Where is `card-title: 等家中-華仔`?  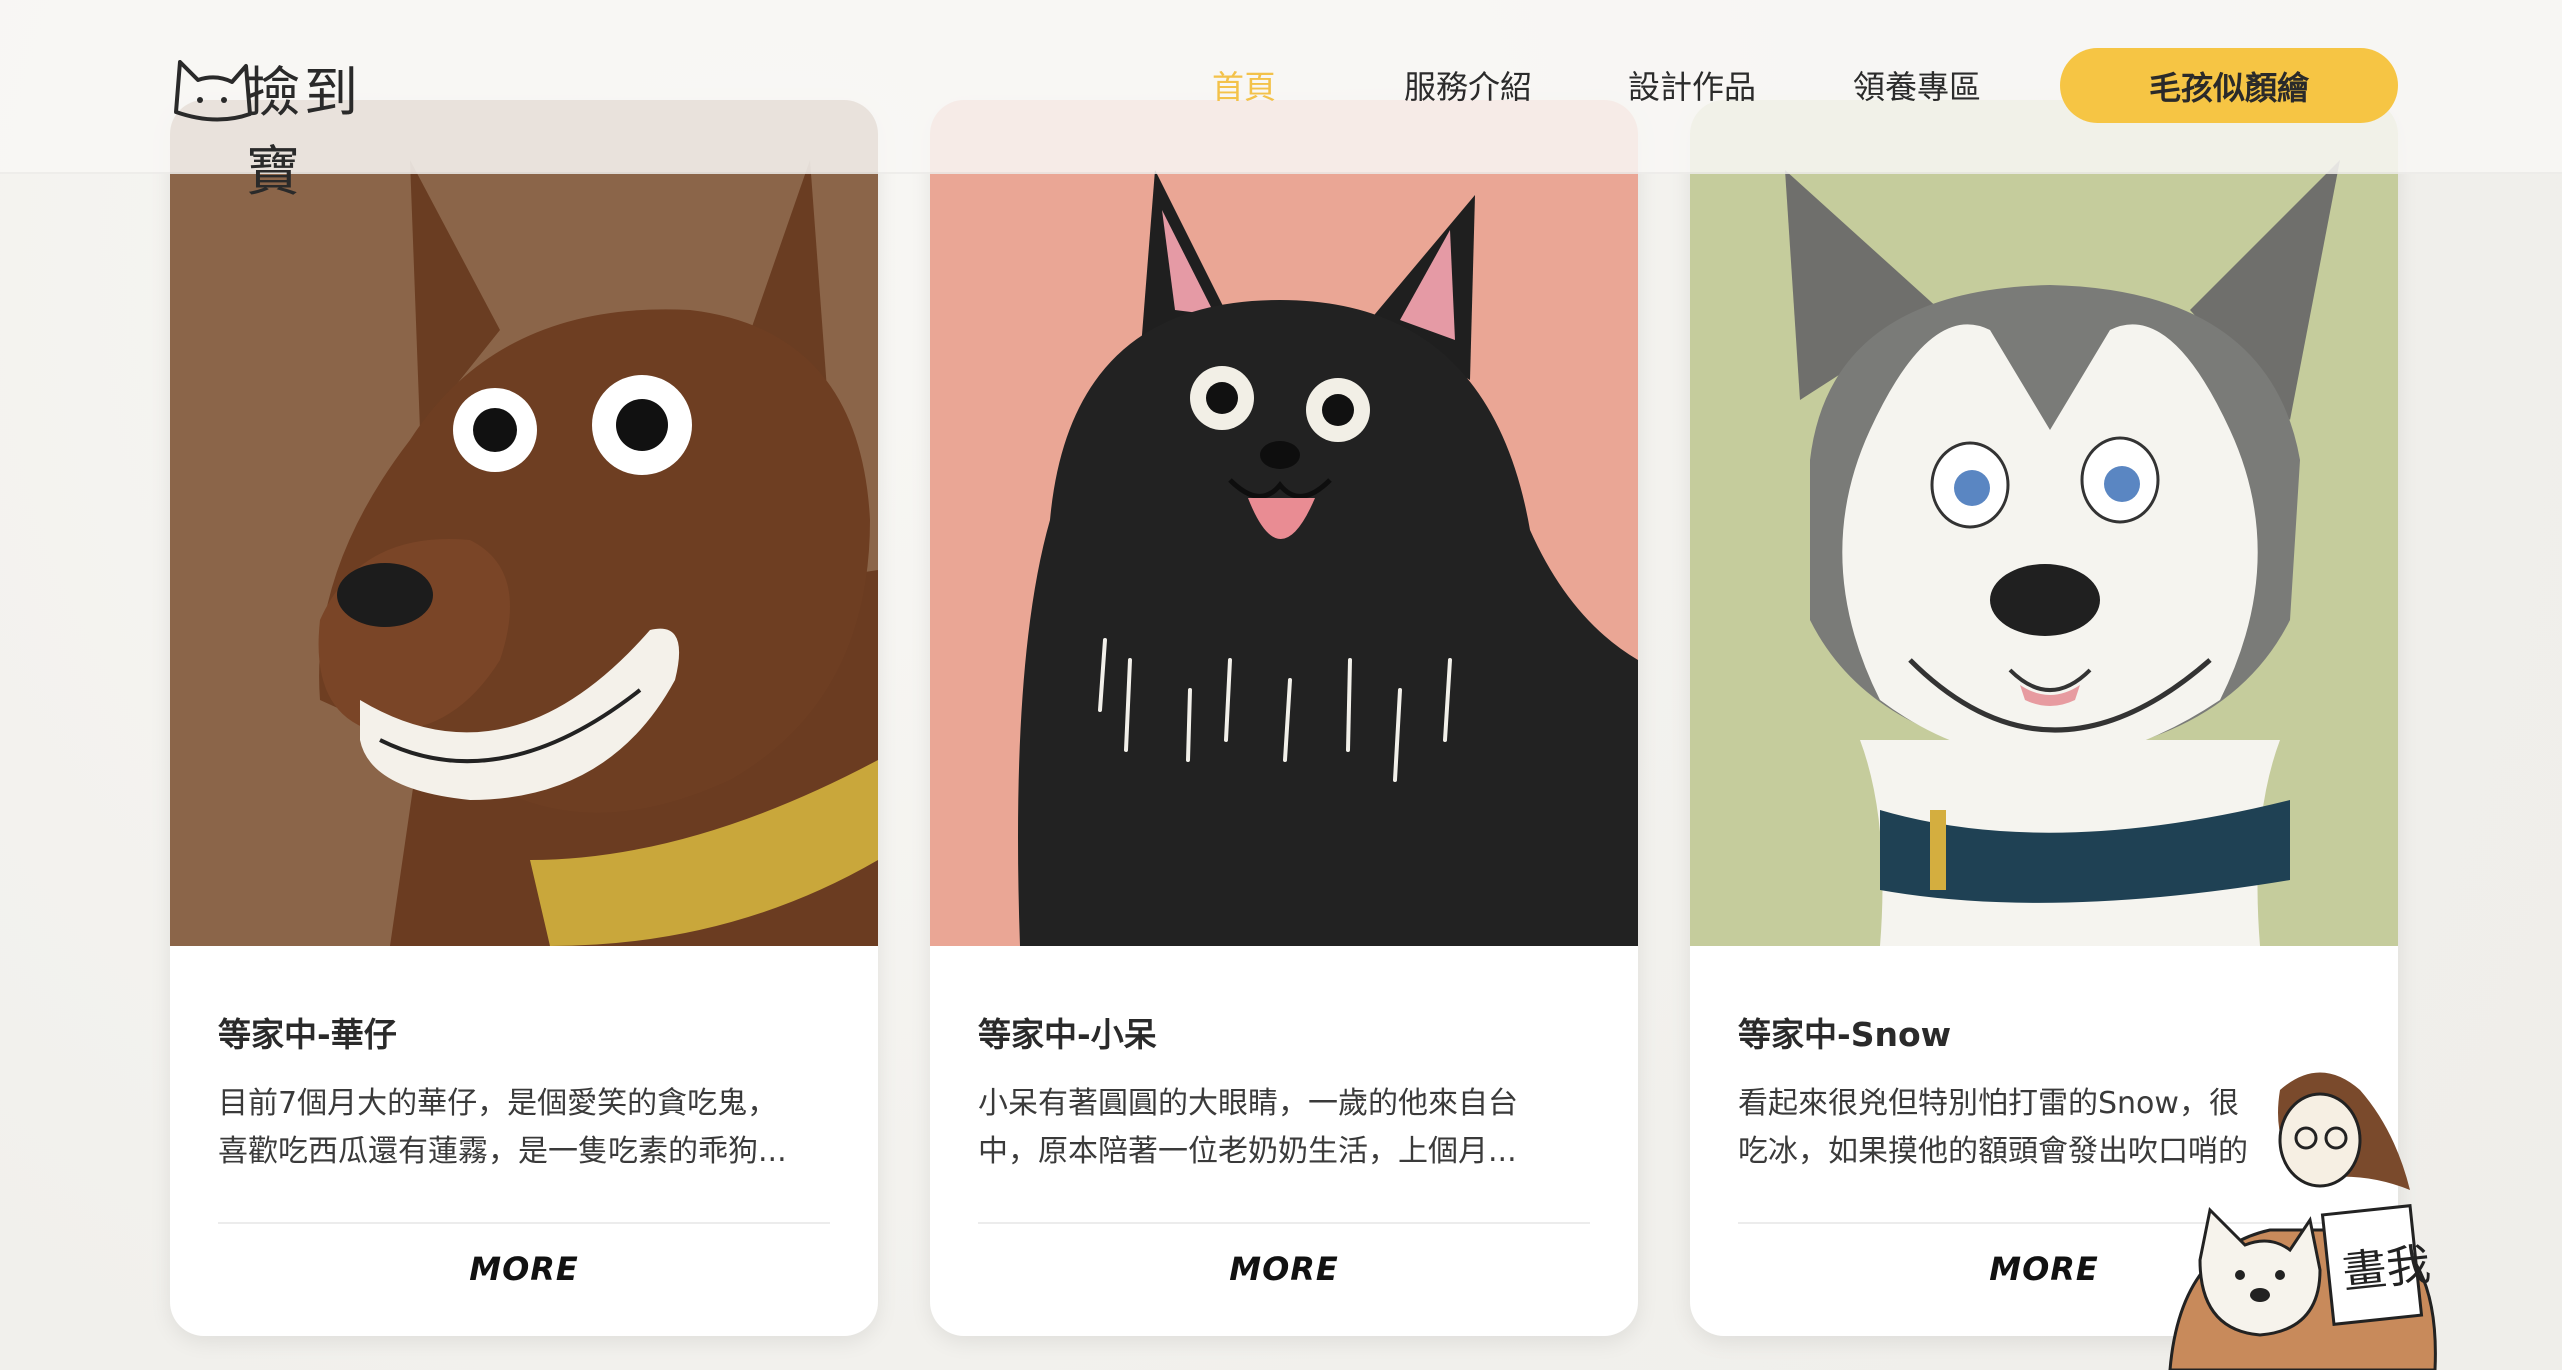 card-title: 等家中-華仔 is located at coordinates (307, 1034).